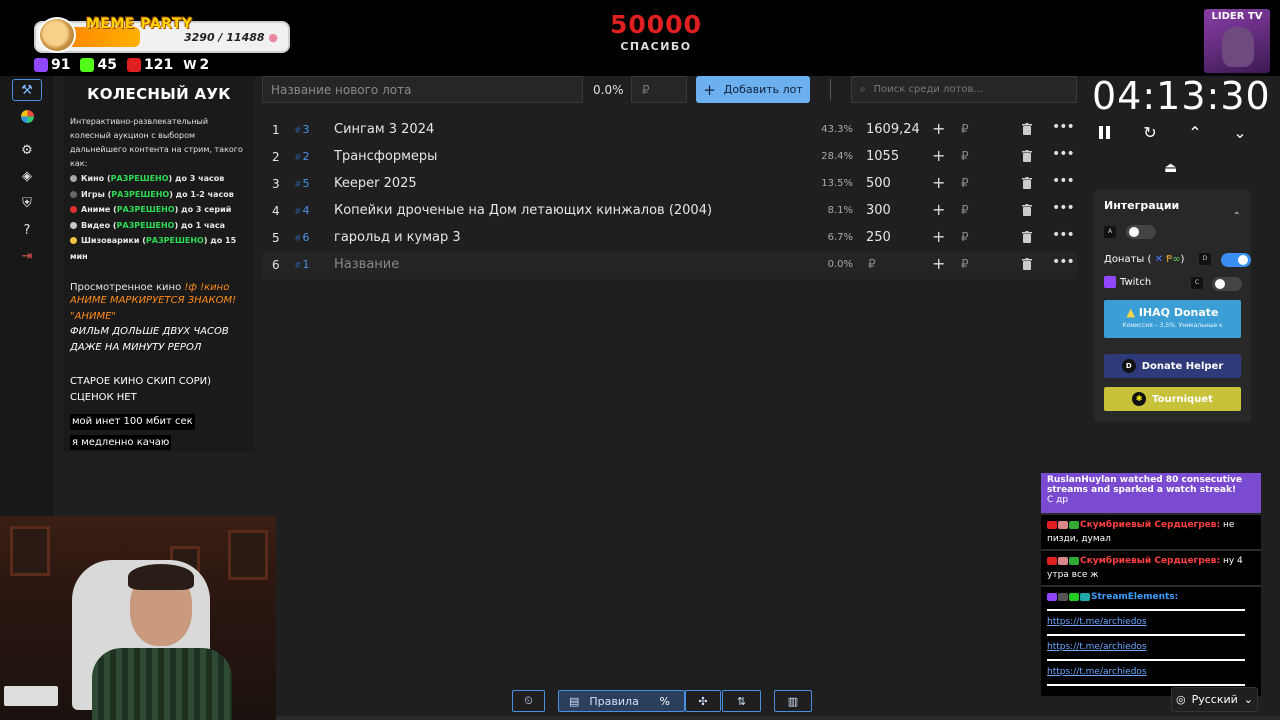 Image resolution: width=1280 pixels, height=720 pixels. I want to click on old-films-note: СТАРОЕ КИНО СКИП СОРИ), so click(141, 381).